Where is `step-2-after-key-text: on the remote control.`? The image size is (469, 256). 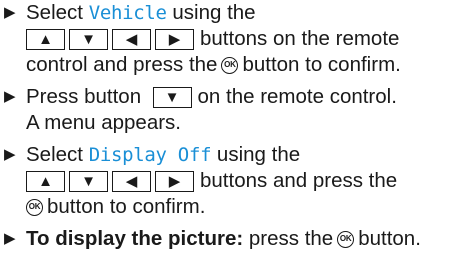 step-2-after-key-text: on the remote control. is located at coordinates (297, 96).